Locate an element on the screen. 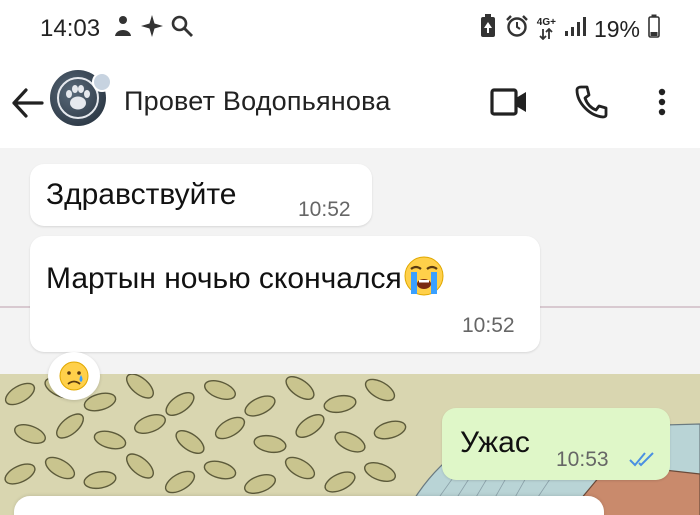  message-outgoing: Ужас 10:53 is located at coordinates (556, 444).